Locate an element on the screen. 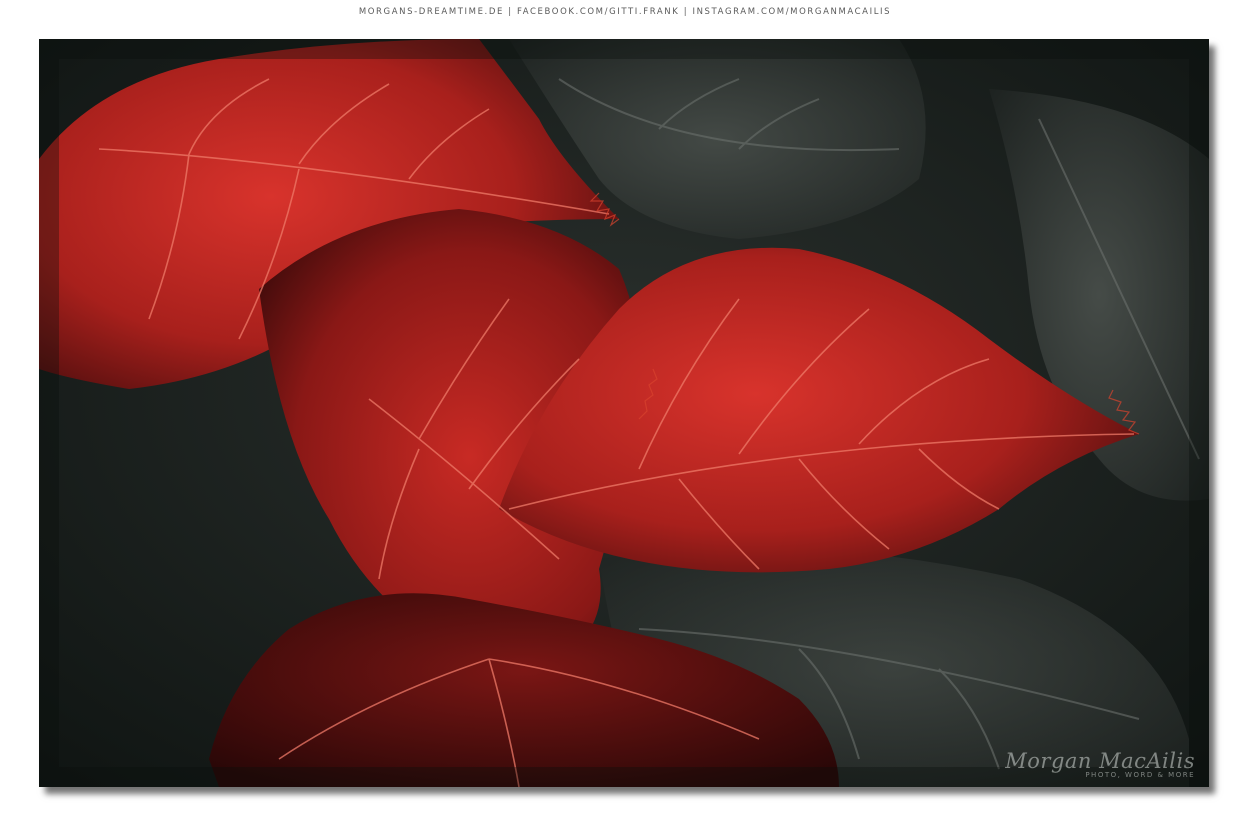  watermark: Morgan MacAilis PHOTO, WORD & MORE is located at coordinates (1100, 764).